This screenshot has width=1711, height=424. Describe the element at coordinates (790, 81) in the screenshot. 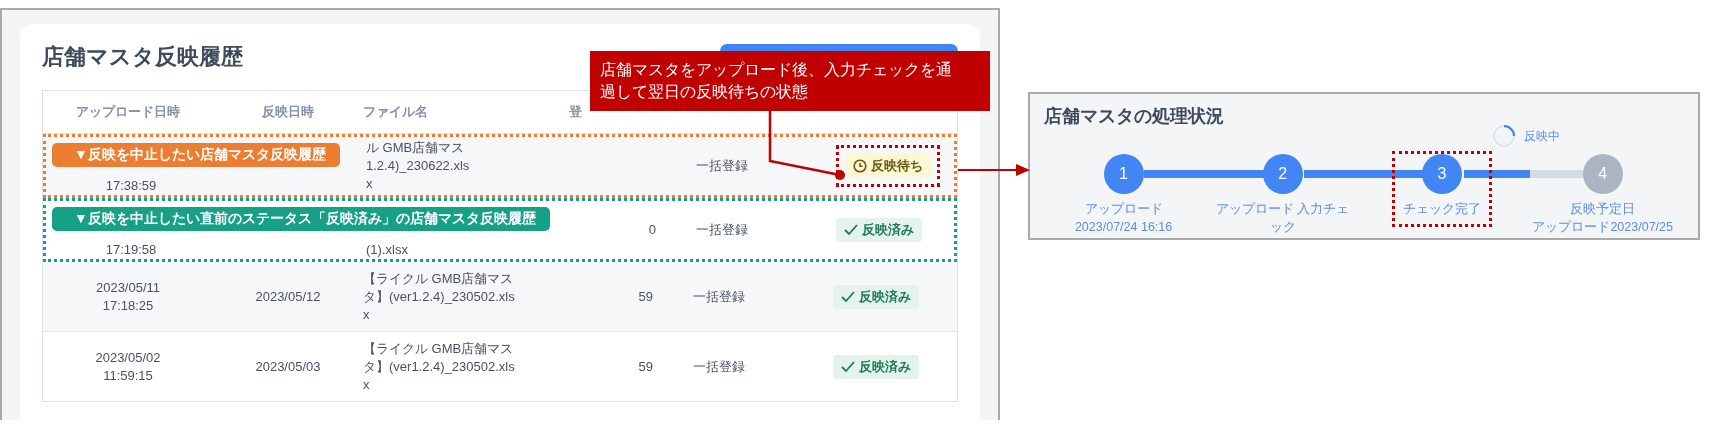

I see `callout-note: 店舗マスタをアップロード後、入力チェックを通過して翌日の反映待ちの状態` at that location.